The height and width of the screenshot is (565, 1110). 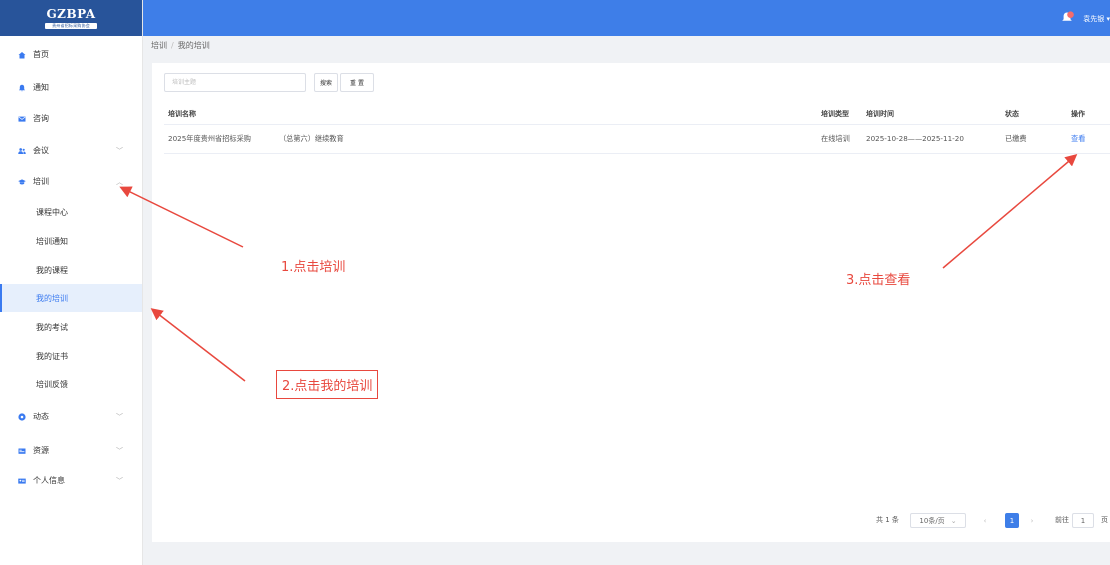 I want to click on view-link: 查看, so click(x=1078, y=139).